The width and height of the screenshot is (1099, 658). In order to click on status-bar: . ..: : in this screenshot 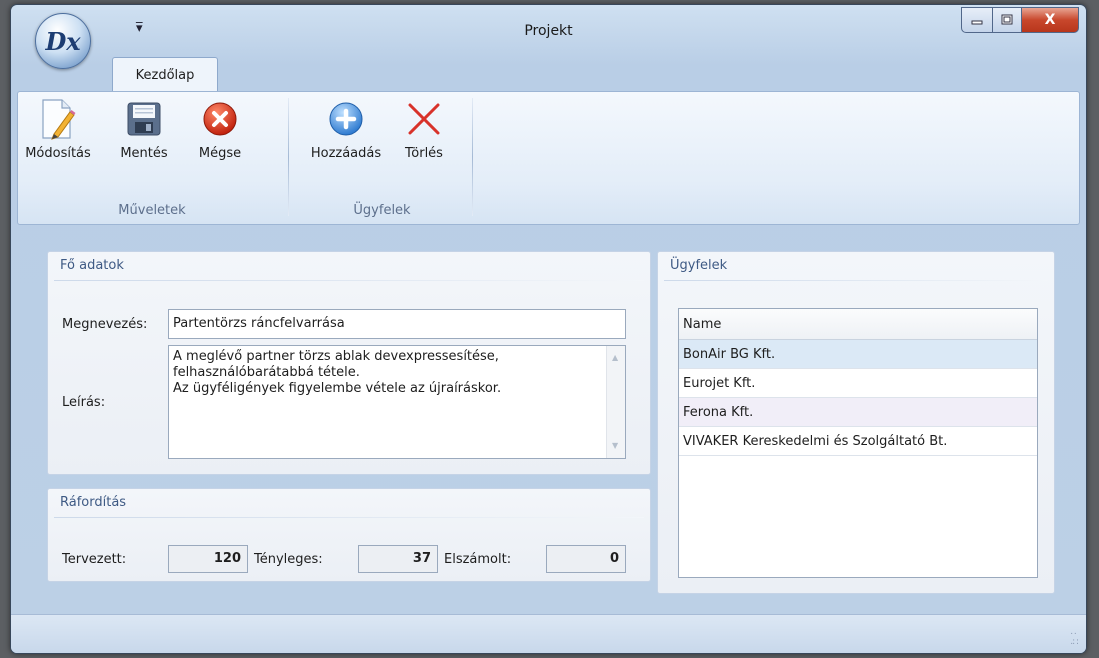, I will do `click(548, 633)`.